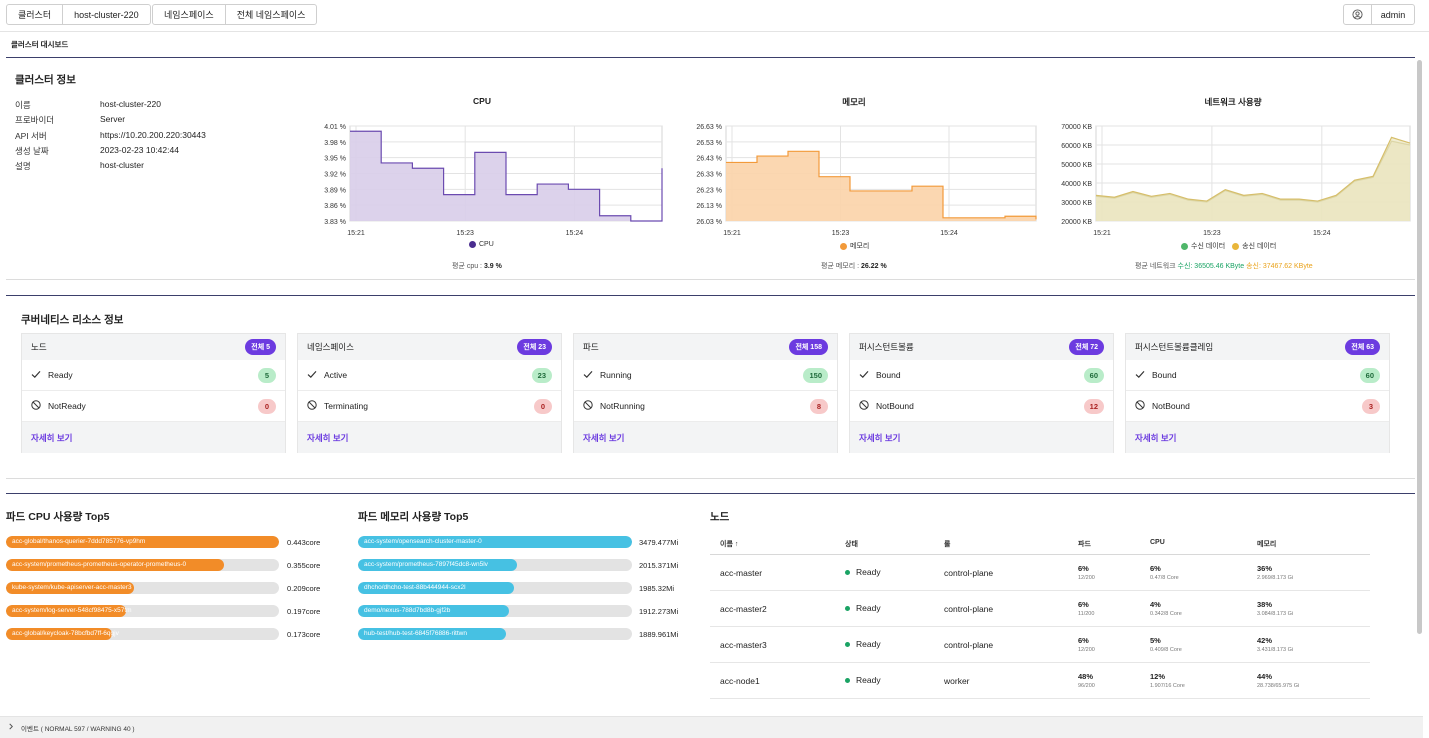 The height and width of the screenshot is (738, 1429). What do you see at coordinates (743, 609) in the screenshot?
I see `node-name: acc-master2` at bounding box center [743, 609].